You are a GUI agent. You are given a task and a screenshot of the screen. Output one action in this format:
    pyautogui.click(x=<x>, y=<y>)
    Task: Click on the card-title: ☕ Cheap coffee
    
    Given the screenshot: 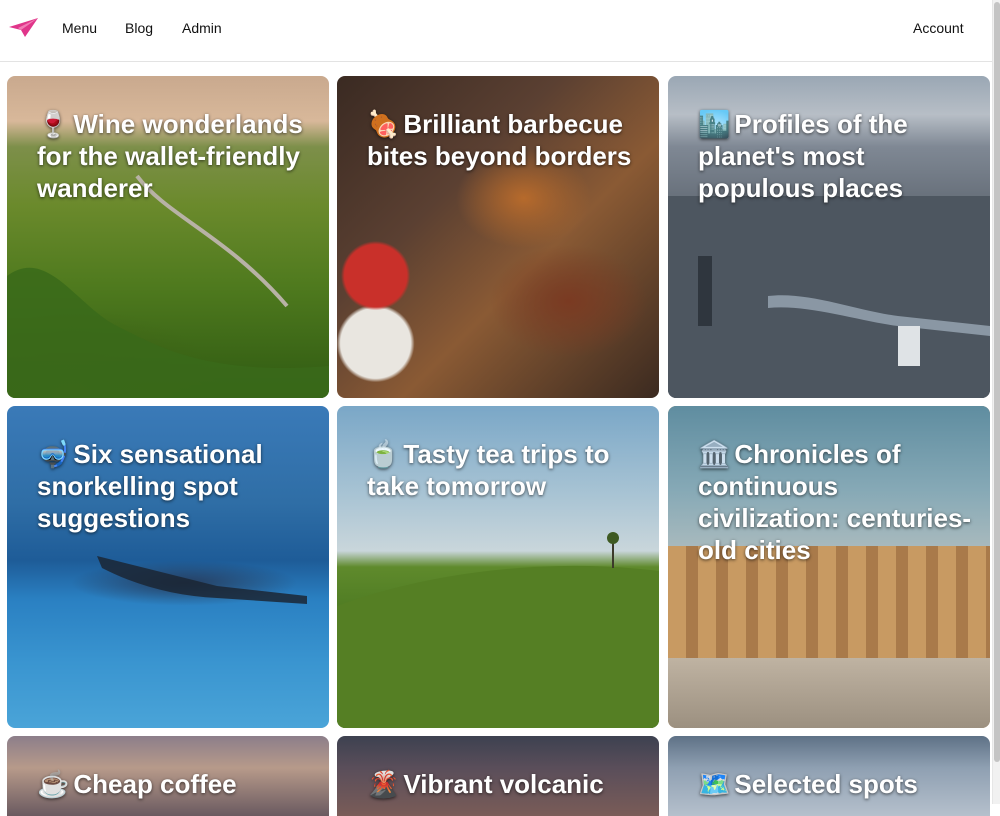 What is the action you would take?
    pyautogui.click(x=137, y=784)
    